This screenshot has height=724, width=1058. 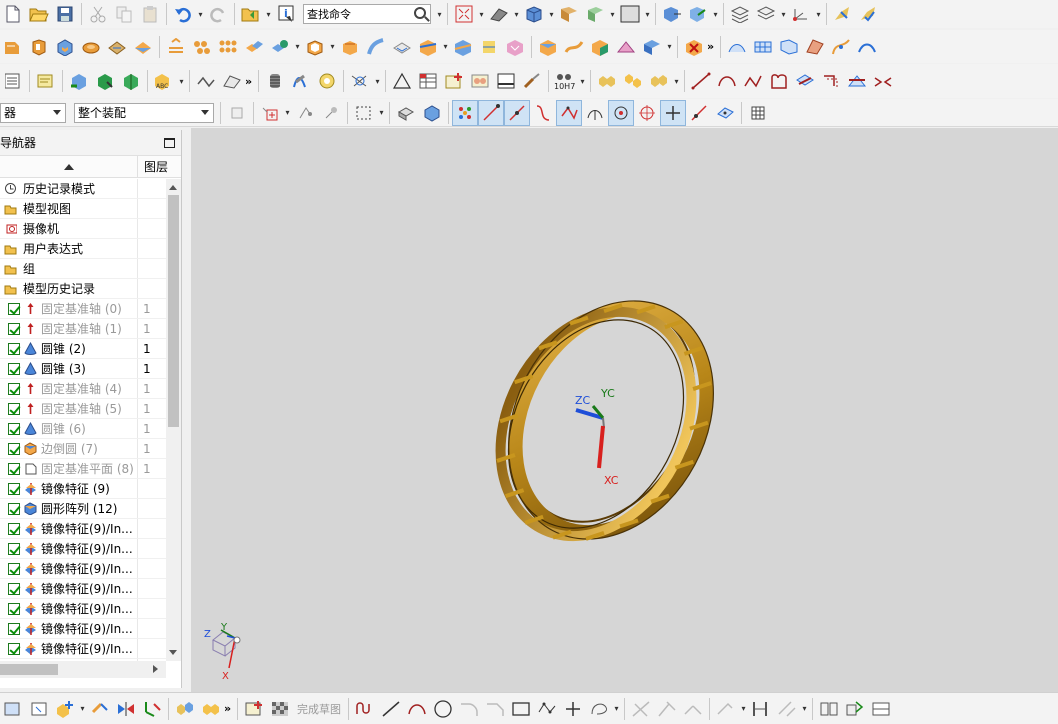 I want to click on extend-surface-icon, so click(x=867, y=47).